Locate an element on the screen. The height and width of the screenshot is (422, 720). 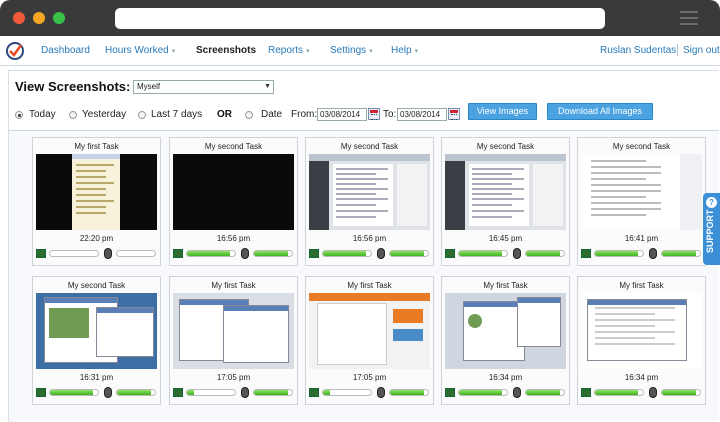
screenshot-card: My second Task 16:41 pm is located at coordinates (641, 201).